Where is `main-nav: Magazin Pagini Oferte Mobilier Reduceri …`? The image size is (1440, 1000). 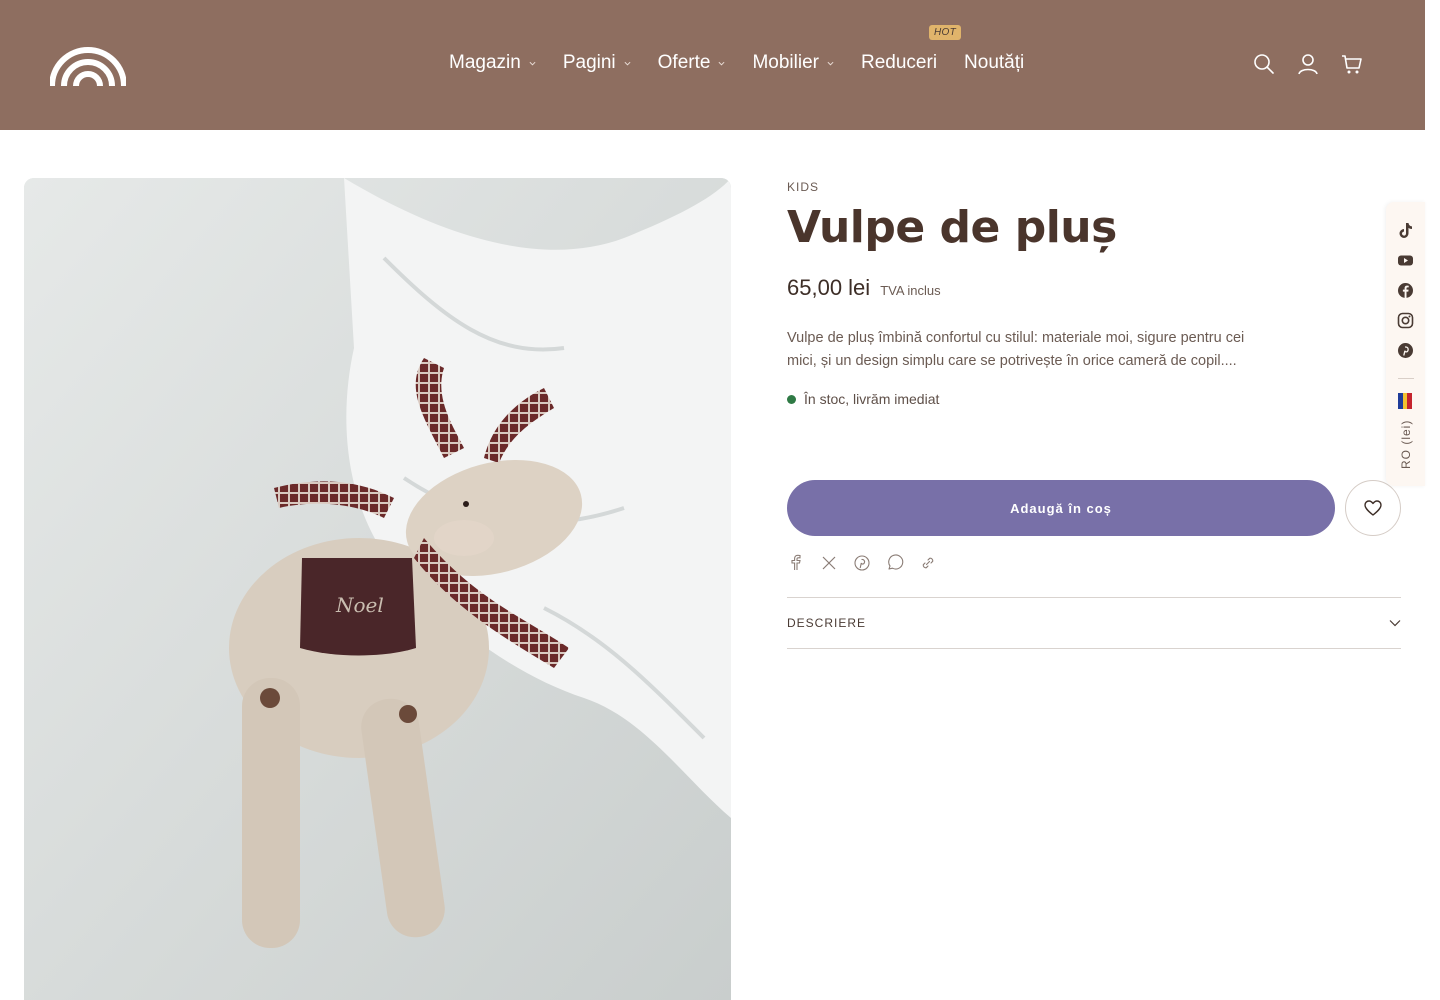 main-nav: Magazin Pagini Oferte Mobilier Reduceri … is located at coordinates (750, 49).